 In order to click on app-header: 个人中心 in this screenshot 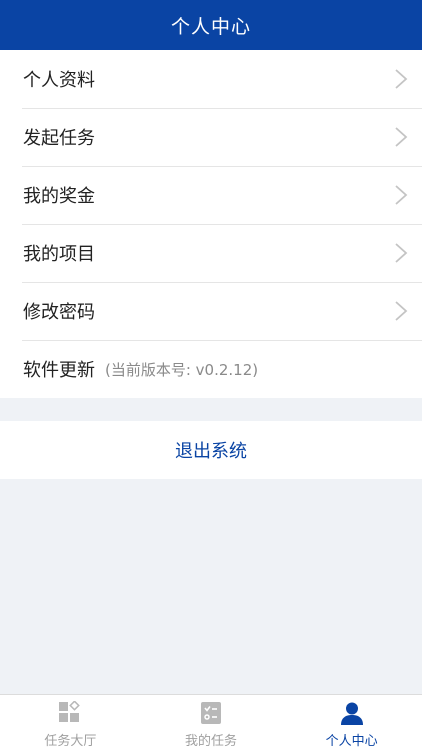, I will do `click(211, 25)`.